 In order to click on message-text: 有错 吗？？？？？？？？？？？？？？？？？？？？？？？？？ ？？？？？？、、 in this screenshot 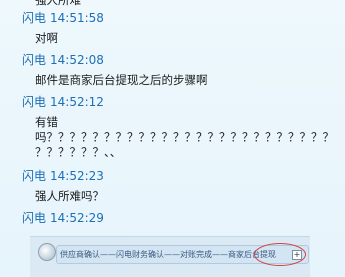, I will do `click(184, 137)`.